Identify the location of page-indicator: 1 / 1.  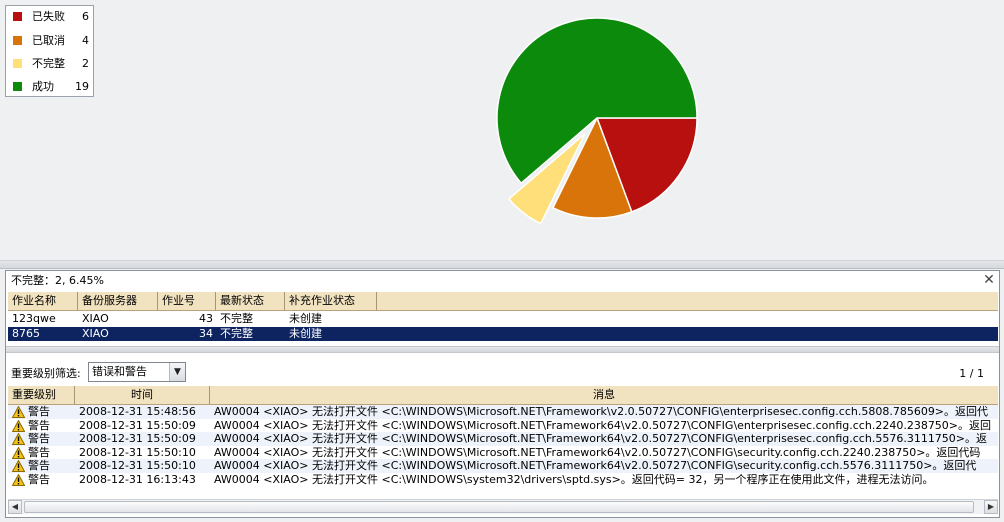
(971, 373).